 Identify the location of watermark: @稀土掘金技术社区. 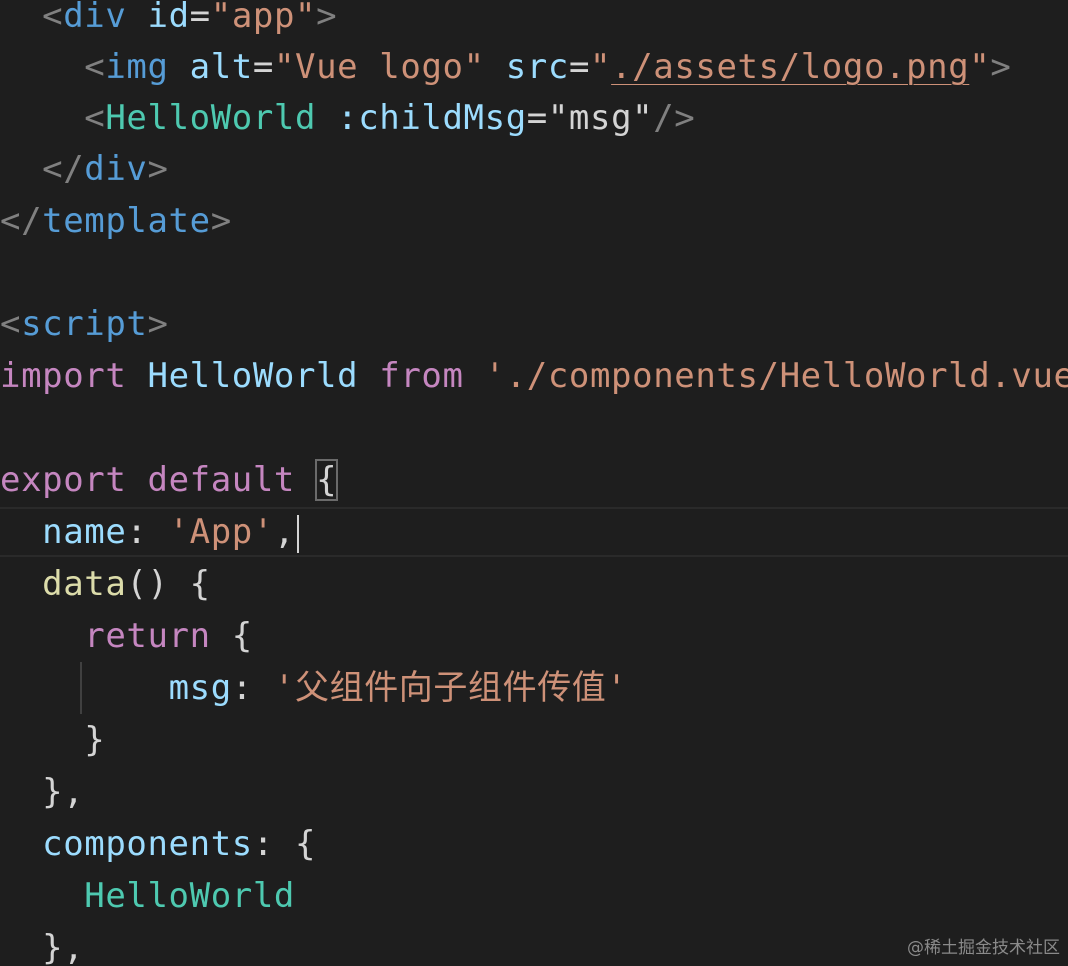
(983, 948).